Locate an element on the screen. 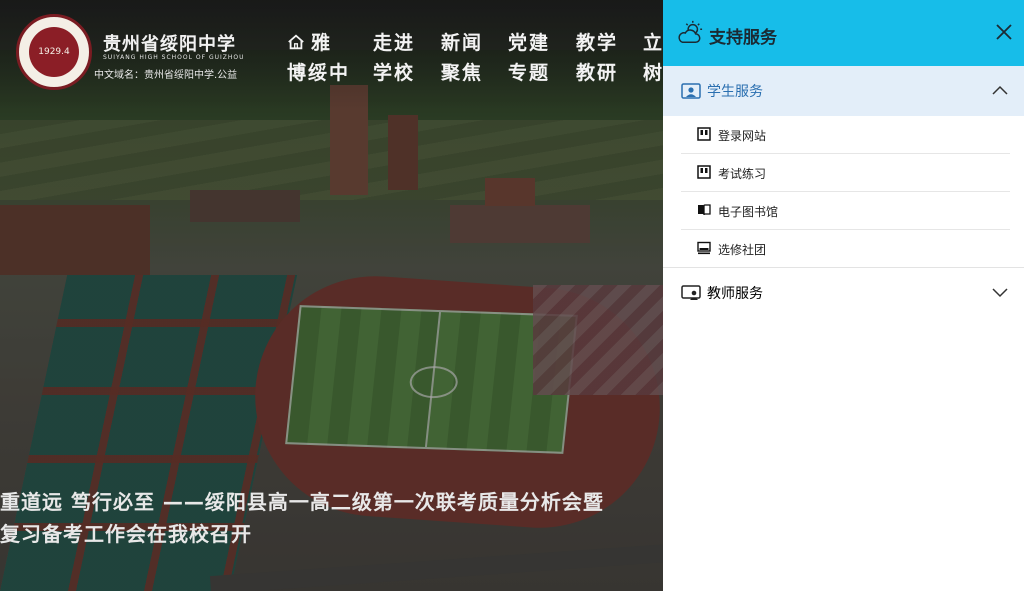  close-icon is located at coordinates (1004, 32).